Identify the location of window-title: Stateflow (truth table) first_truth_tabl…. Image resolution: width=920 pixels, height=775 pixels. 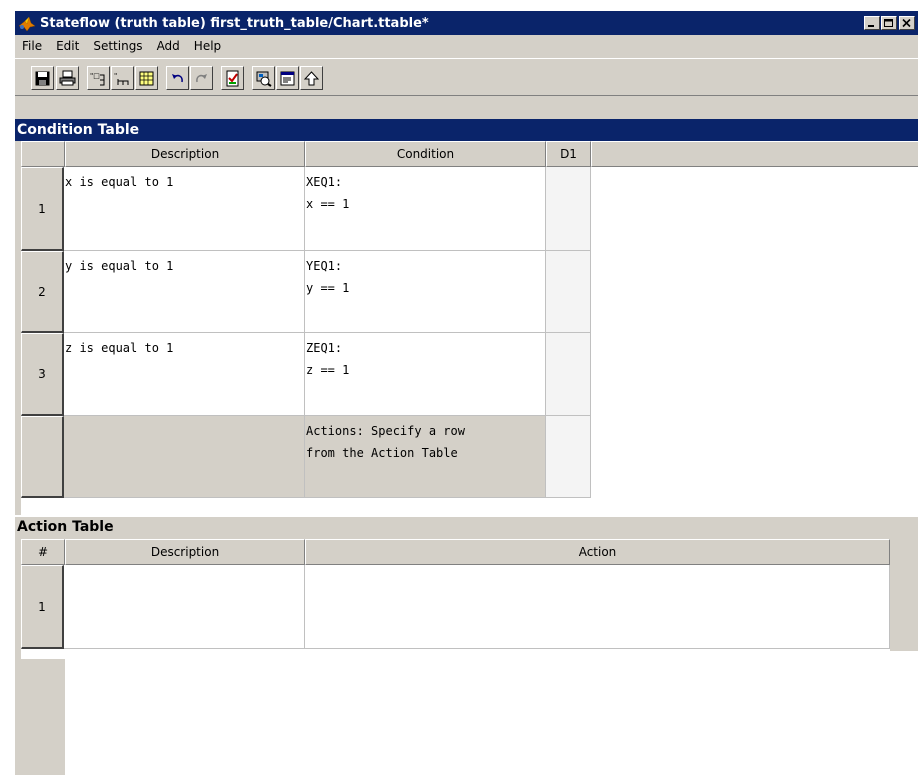
(234, 23).